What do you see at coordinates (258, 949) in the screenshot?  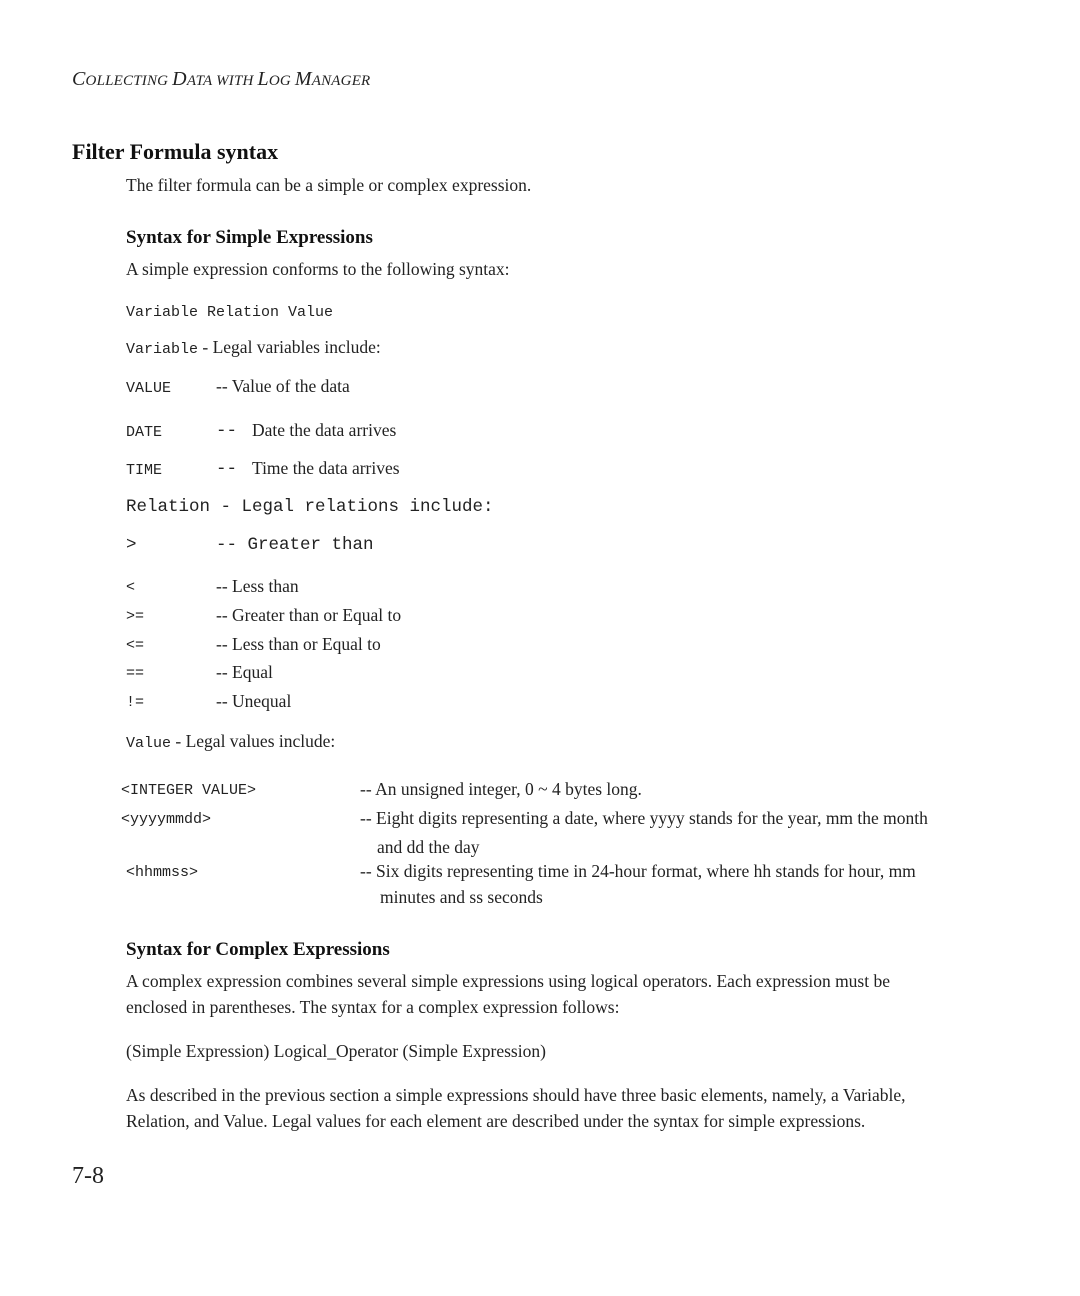 I see `complex-heading: Syntax for Complex Expressions` at bounding box center [258, 949].